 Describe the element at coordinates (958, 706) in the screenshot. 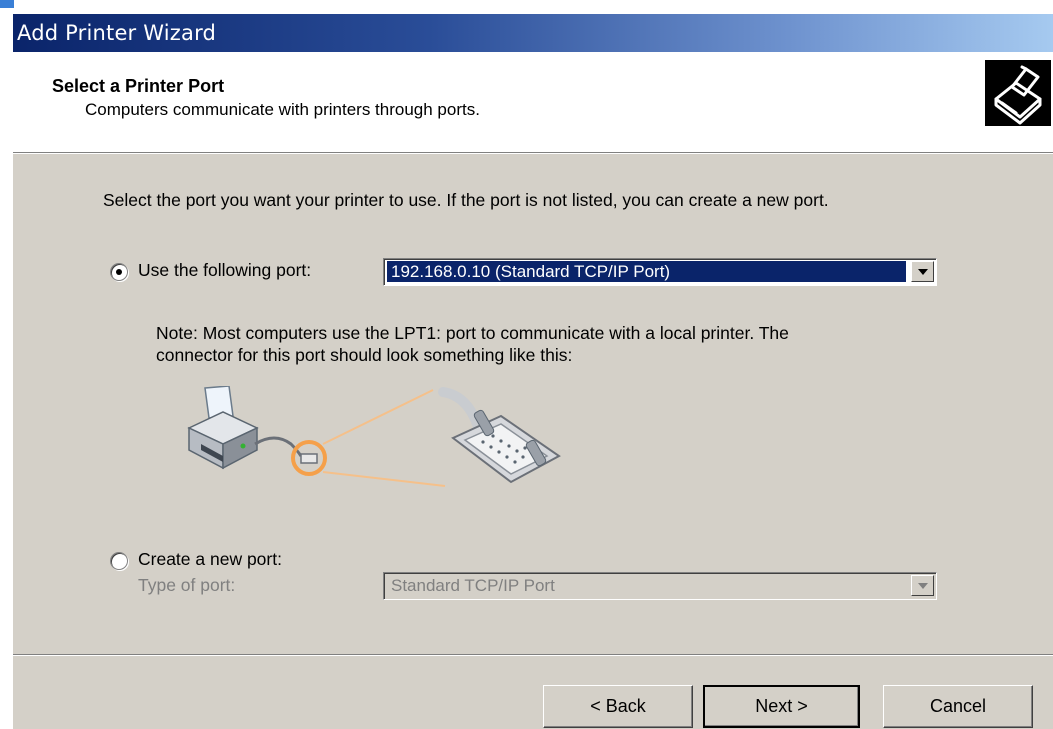

I see `cancel-button: Cancel` at that location.